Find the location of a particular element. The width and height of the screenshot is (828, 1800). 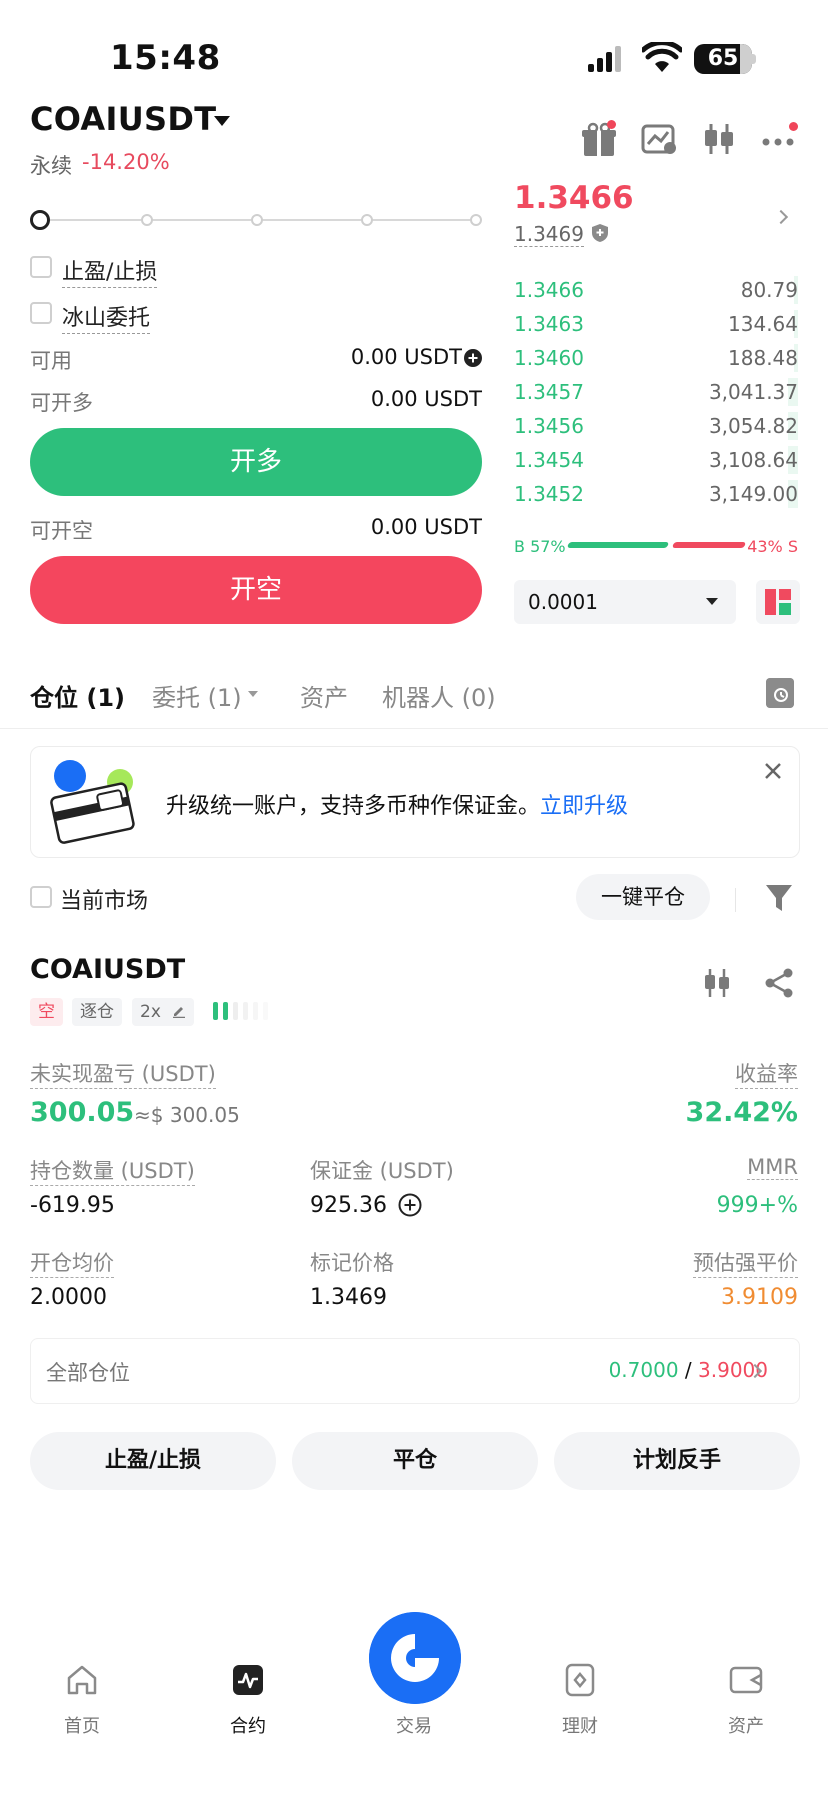

orderbook-price: 1.3466 is located at coordinates (549, 290).